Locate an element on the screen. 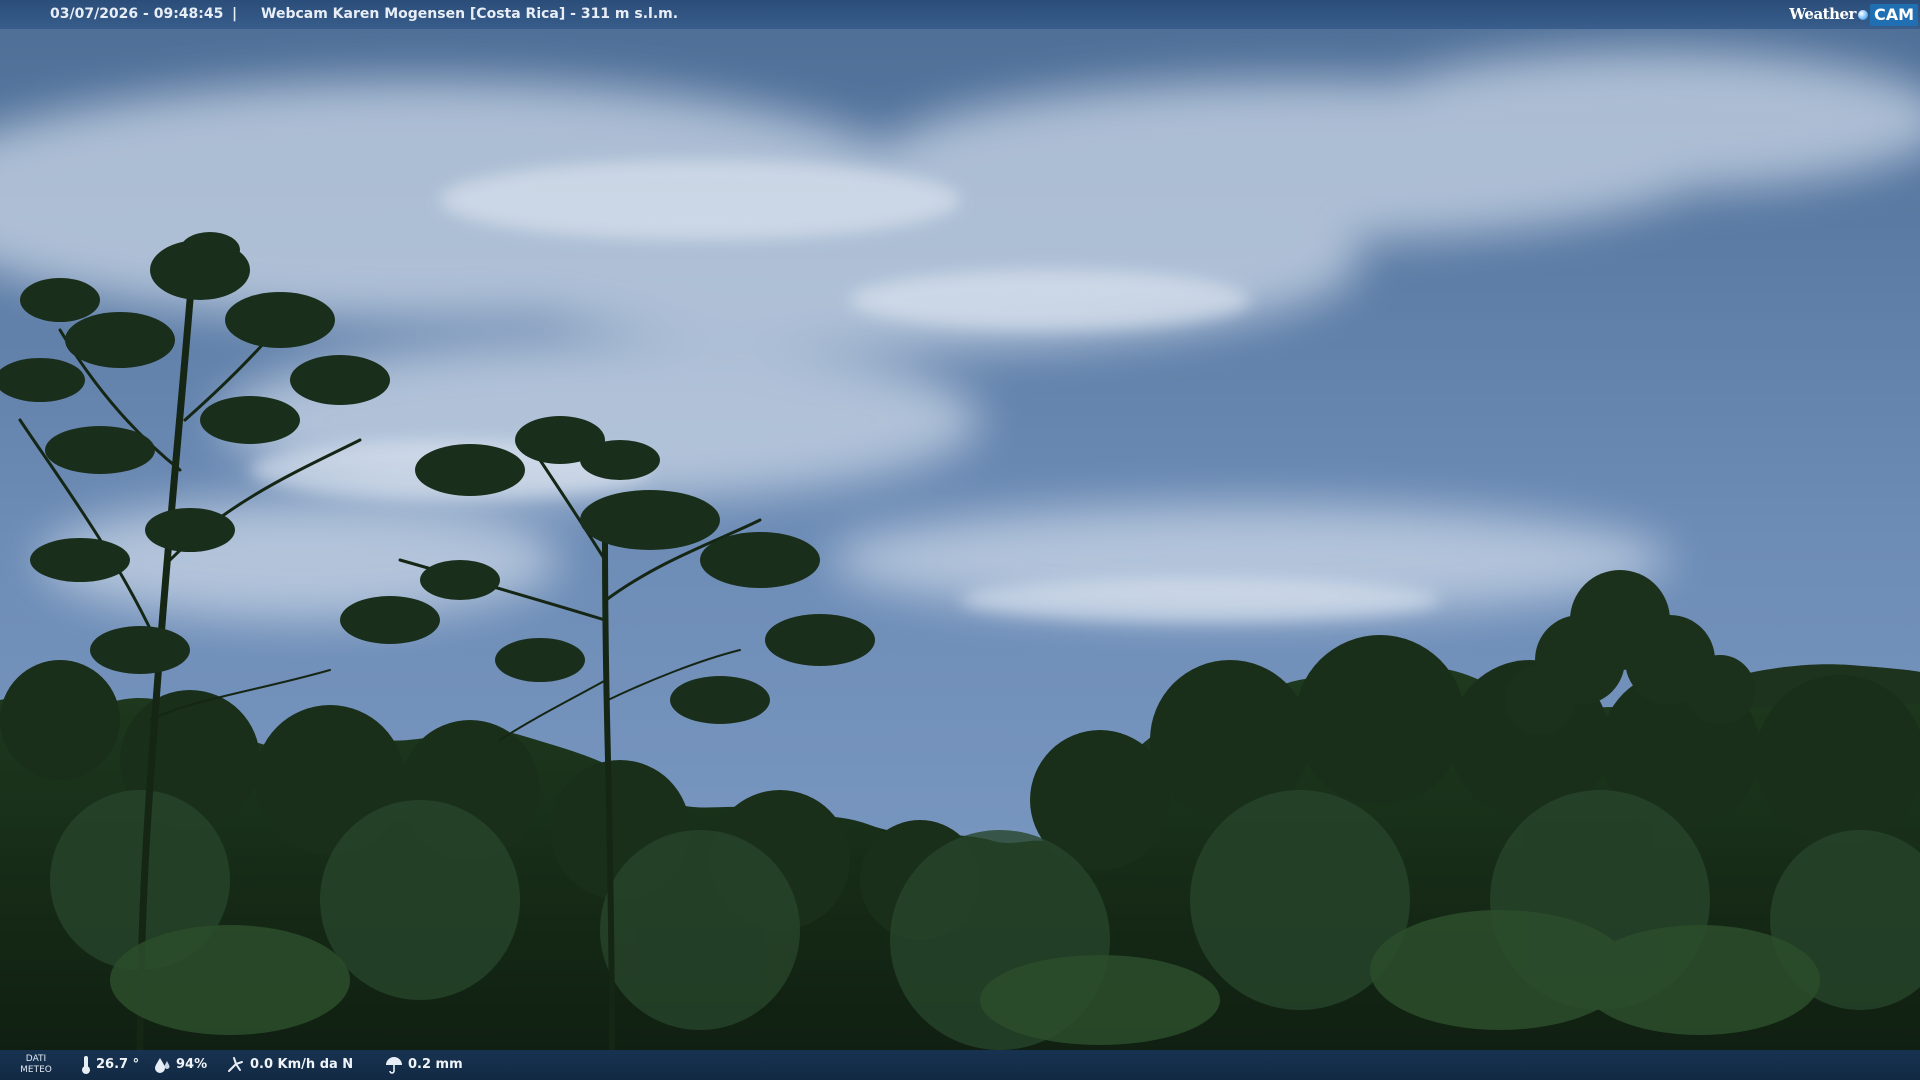 This screenshot has width=1920, height=1080. temperature-value: 26.7 ° is located at coordinates (118, 1064).